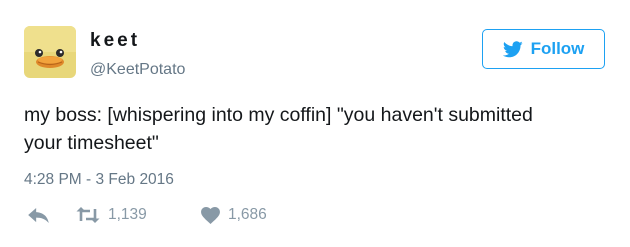  What do you see at coordinates (52, 215) in the screenshot?
I see `reply-button` at bounding box center [52, 215].